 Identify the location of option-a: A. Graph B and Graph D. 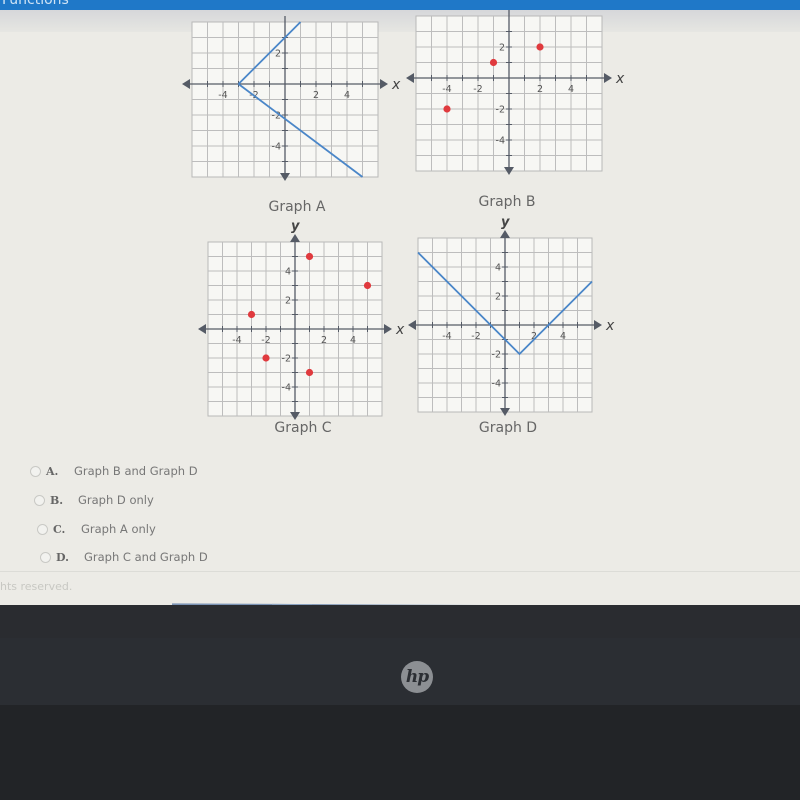
(114, 471).